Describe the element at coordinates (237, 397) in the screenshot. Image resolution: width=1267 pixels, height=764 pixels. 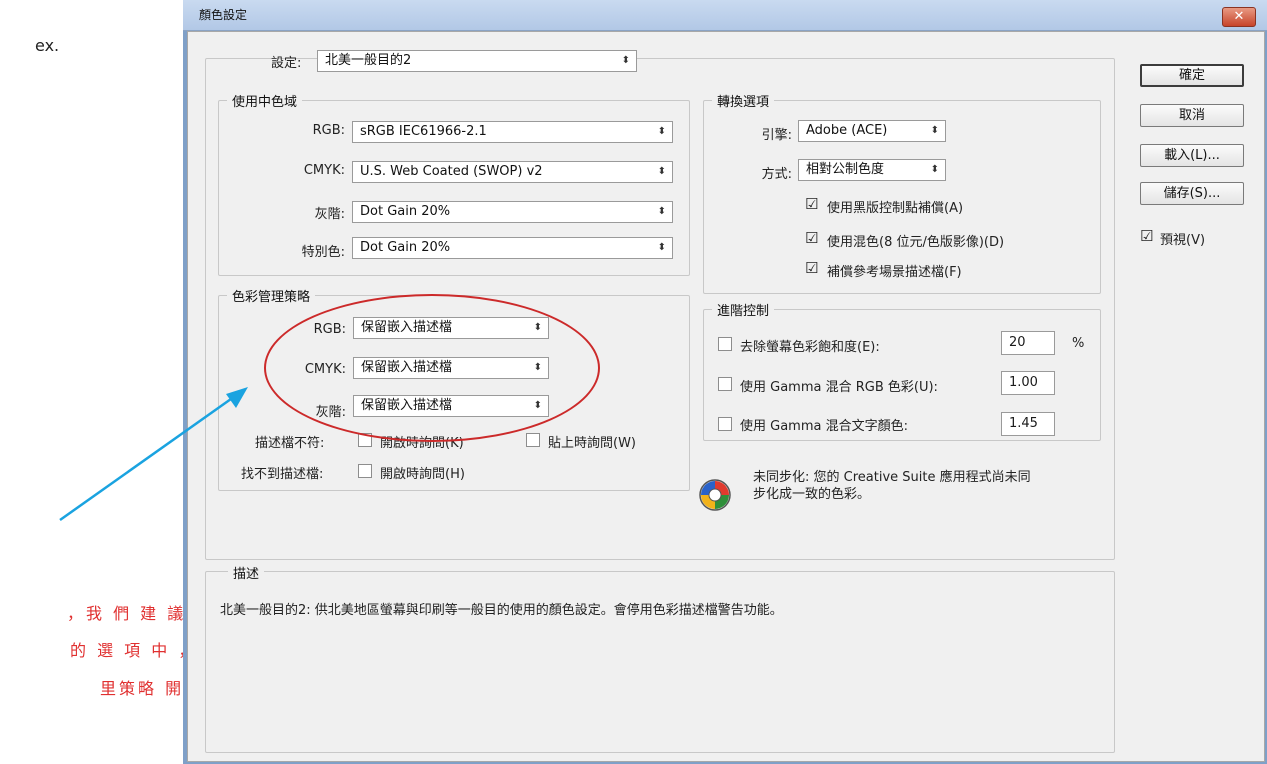
I see `arrow-head-icon` at that location.